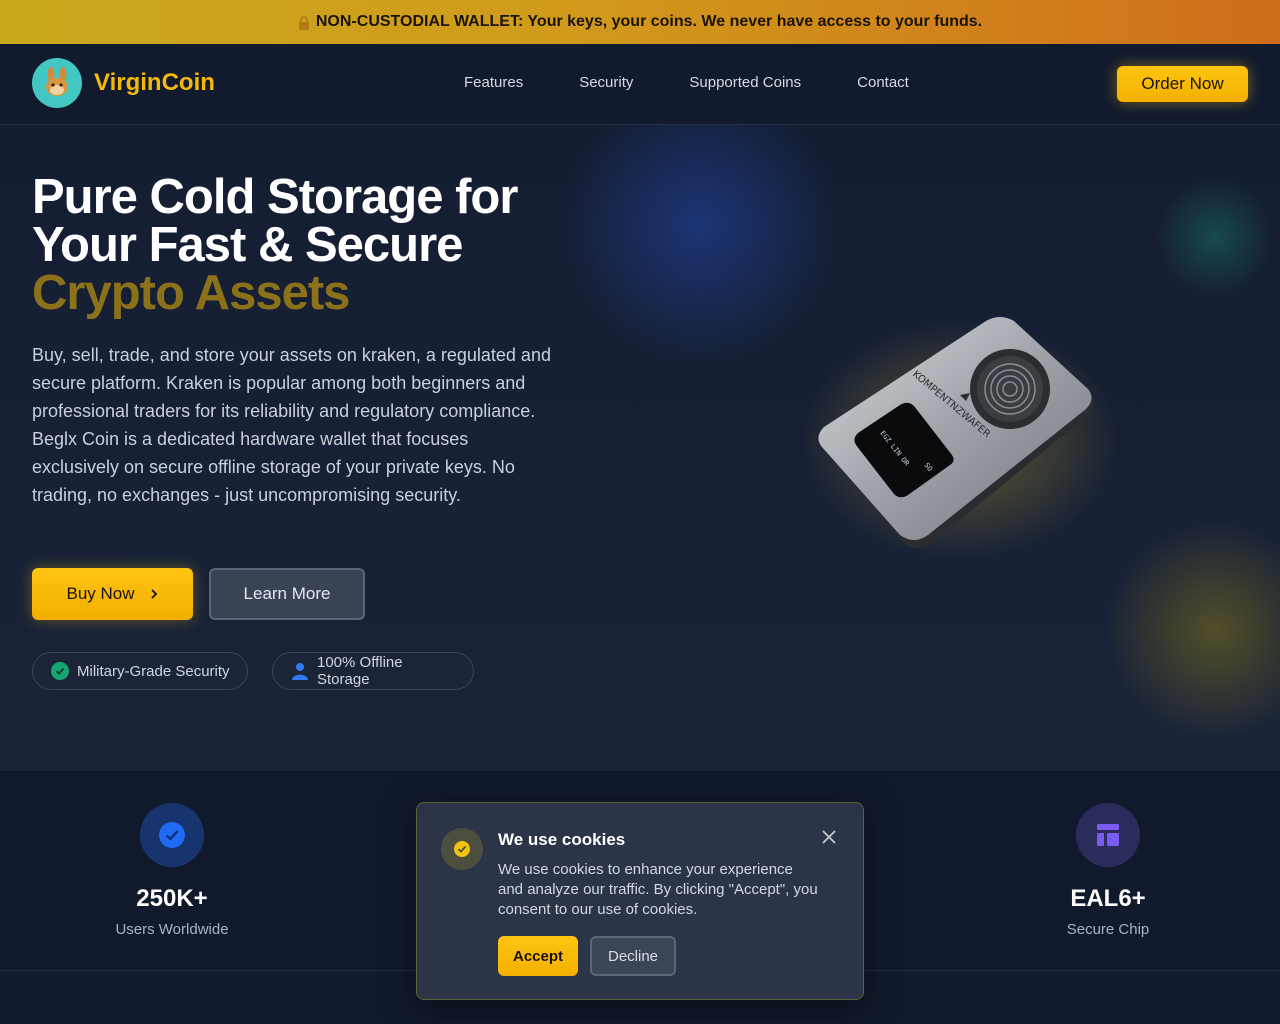 The height and width of the screenshot is (1024, 1280). I want to click on nav-security: Security, so click(606, 82).